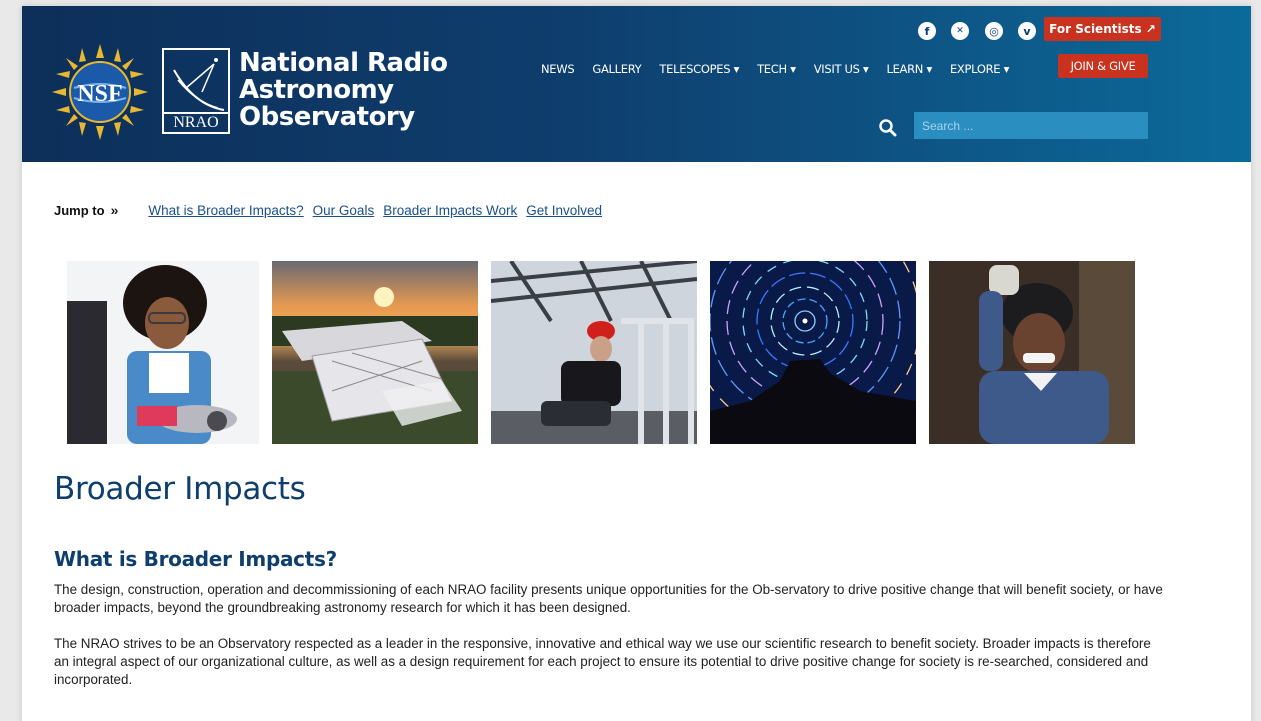 This screenshot has height=721, width=1261. Describe the element at coordinates (450, 210) in the screenshot. I see `jump-link-work: Broader Impacts Work` at that location.